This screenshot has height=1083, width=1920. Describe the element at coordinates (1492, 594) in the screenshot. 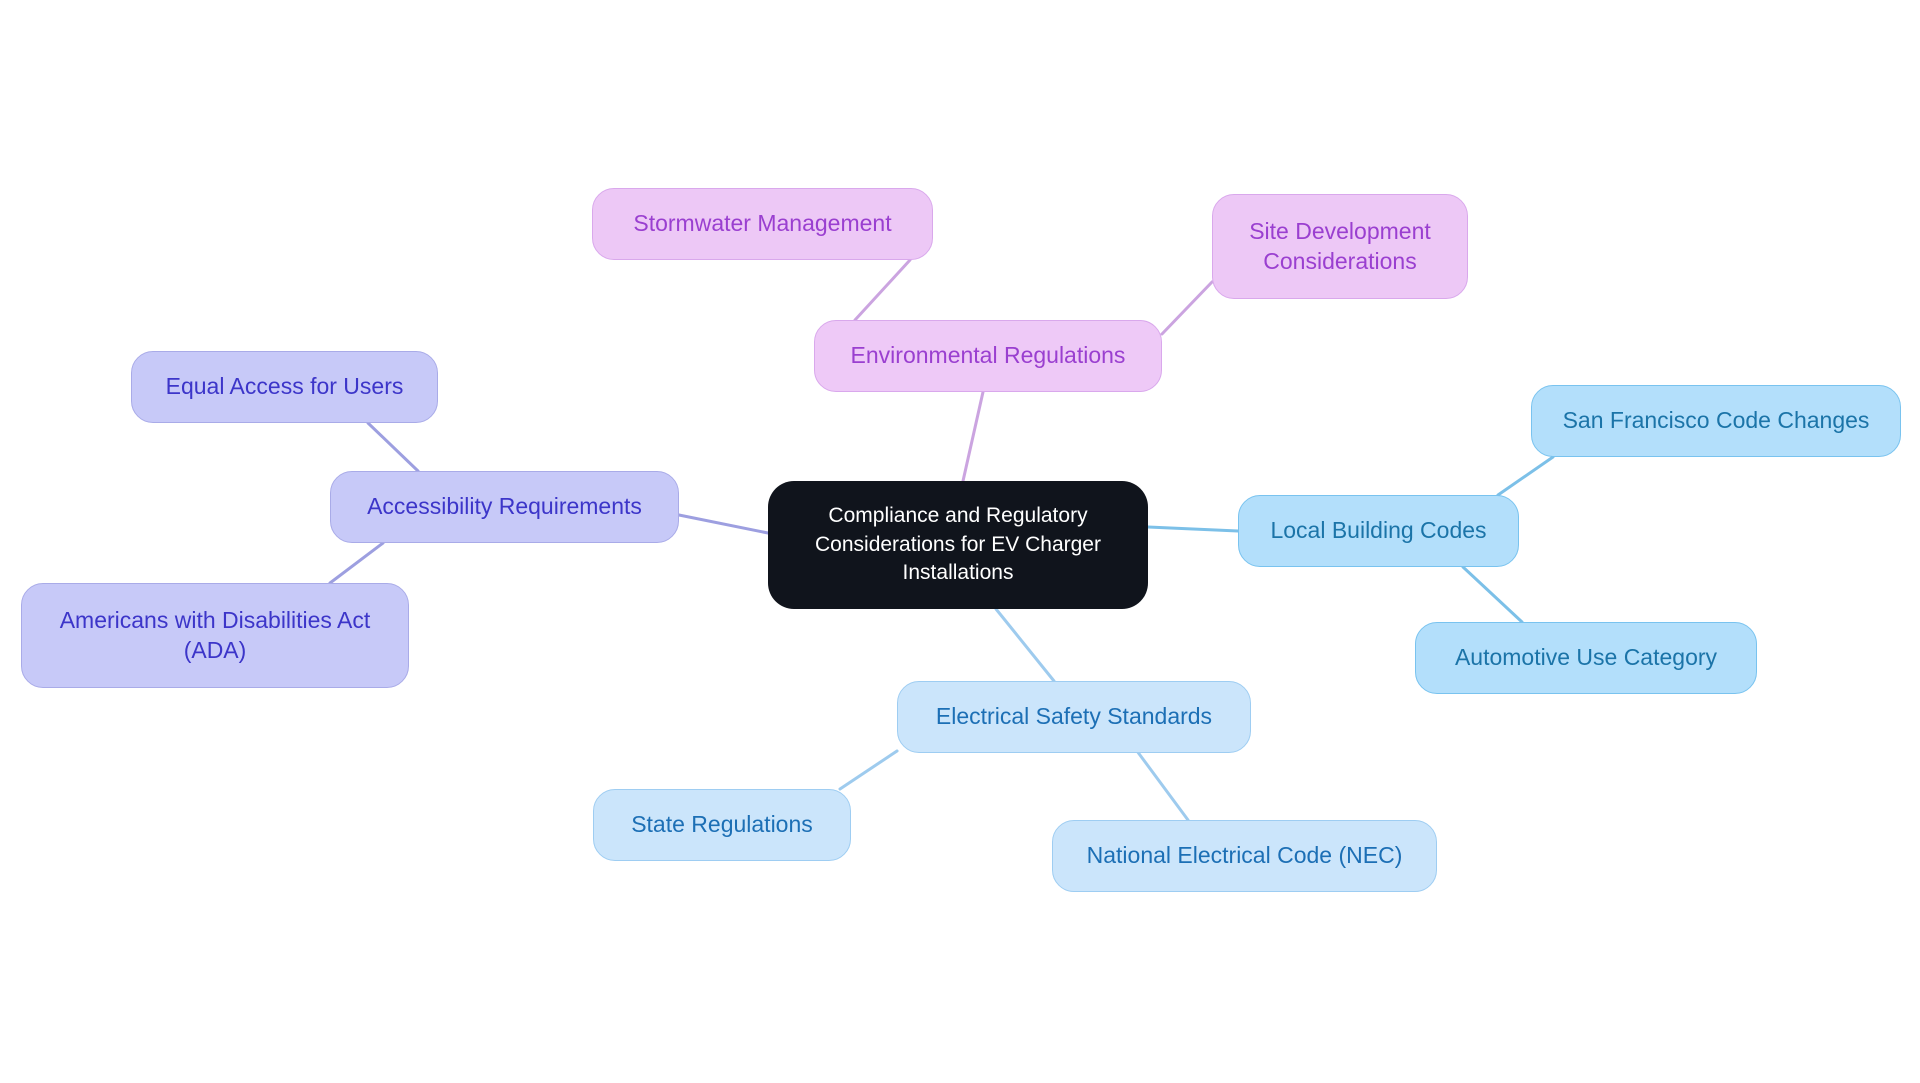

I see `edge-local-building-codes-to-automotive` at that location.